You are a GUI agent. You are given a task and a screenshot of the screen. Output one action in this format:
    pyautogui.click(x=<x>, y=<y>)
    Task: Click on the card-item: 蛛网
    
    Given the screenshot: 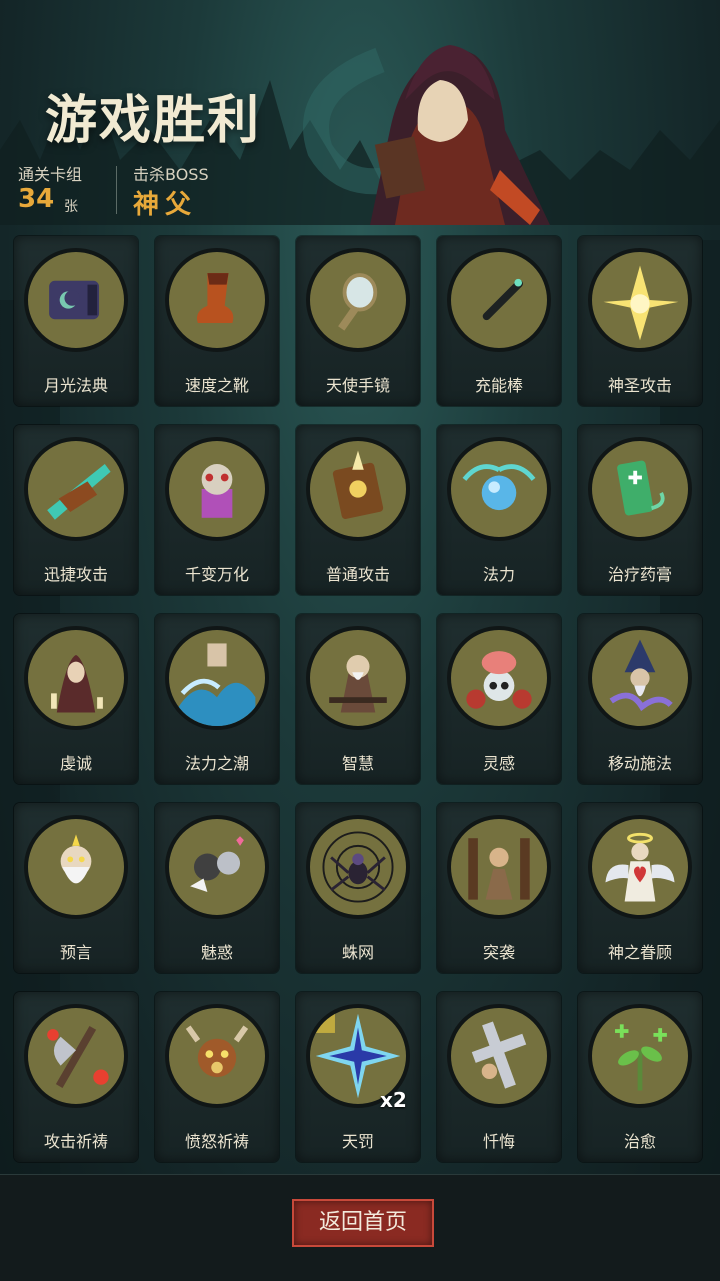 What is the action you would take?
    pyautogui.click(x=358, y=888)
    